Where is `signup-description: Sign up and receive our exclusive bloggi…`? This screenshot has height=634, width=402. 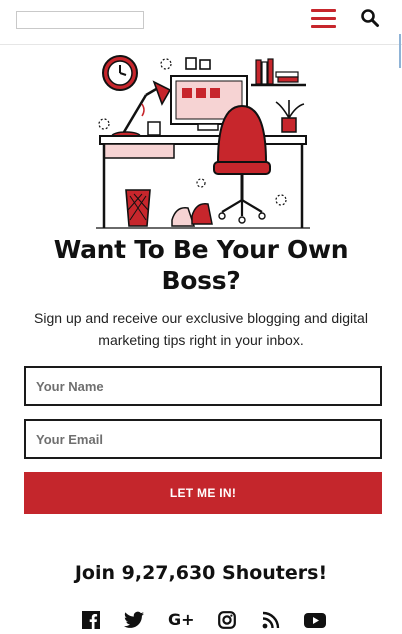
signup-description: Sign up and receive our exclusive bloggi… is located at coordinates (201, 329).